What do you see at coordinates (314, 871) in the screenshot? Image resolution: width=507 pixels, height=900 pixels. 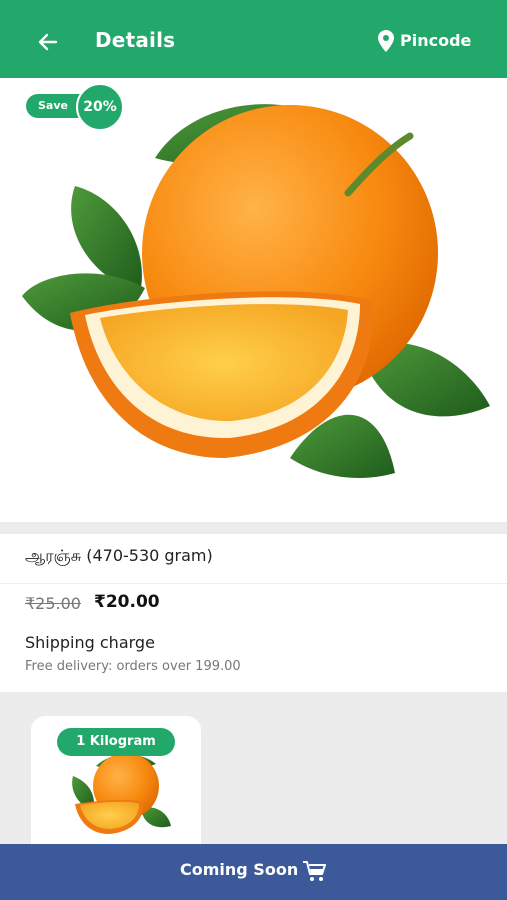 I see `cart-icon` at bounding box center [314, 871].